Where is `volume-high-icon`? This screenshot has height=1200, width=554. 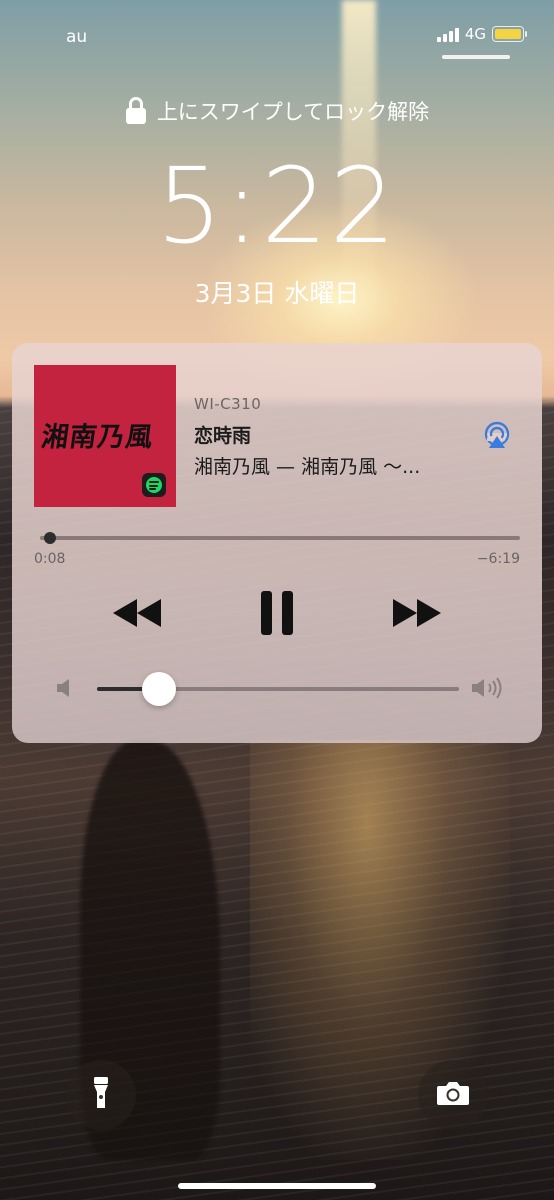 volume-high-icon is located at coordinates (489, 688).